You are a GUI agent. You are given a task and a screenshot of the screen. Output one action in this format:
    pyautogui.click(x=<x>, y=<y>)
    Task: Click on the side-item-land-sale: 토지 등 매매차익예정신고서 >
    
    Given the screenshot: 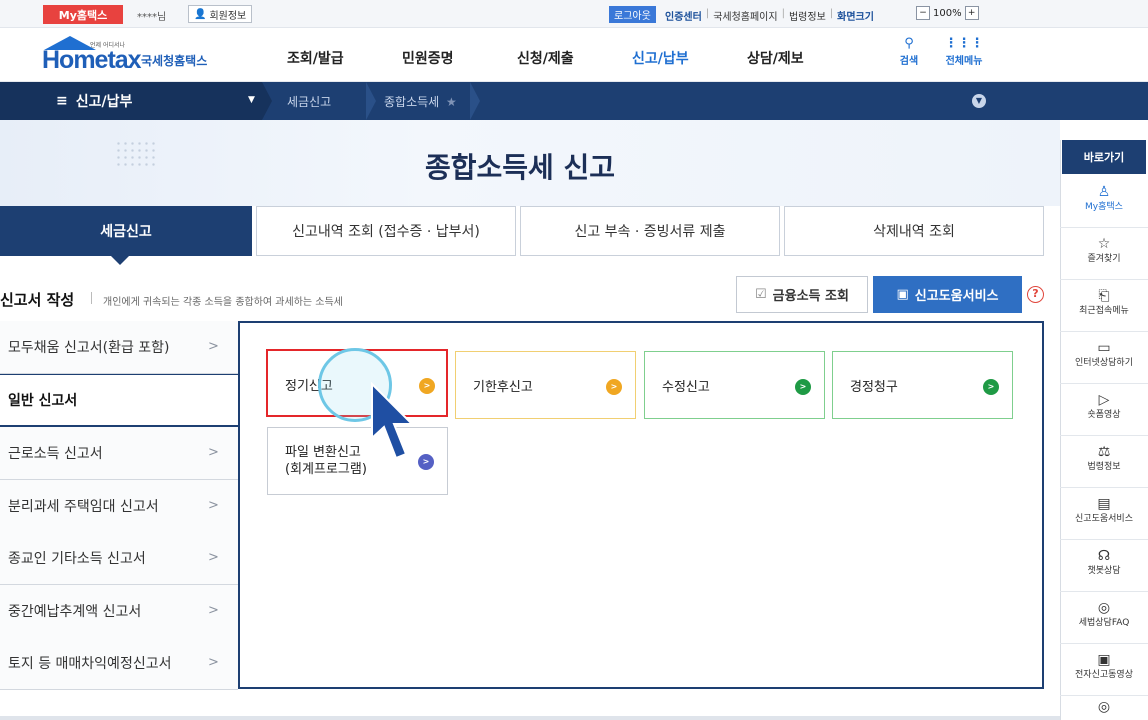 What is the action you would take?
    pyautogui.click(x=119, y=663)
    